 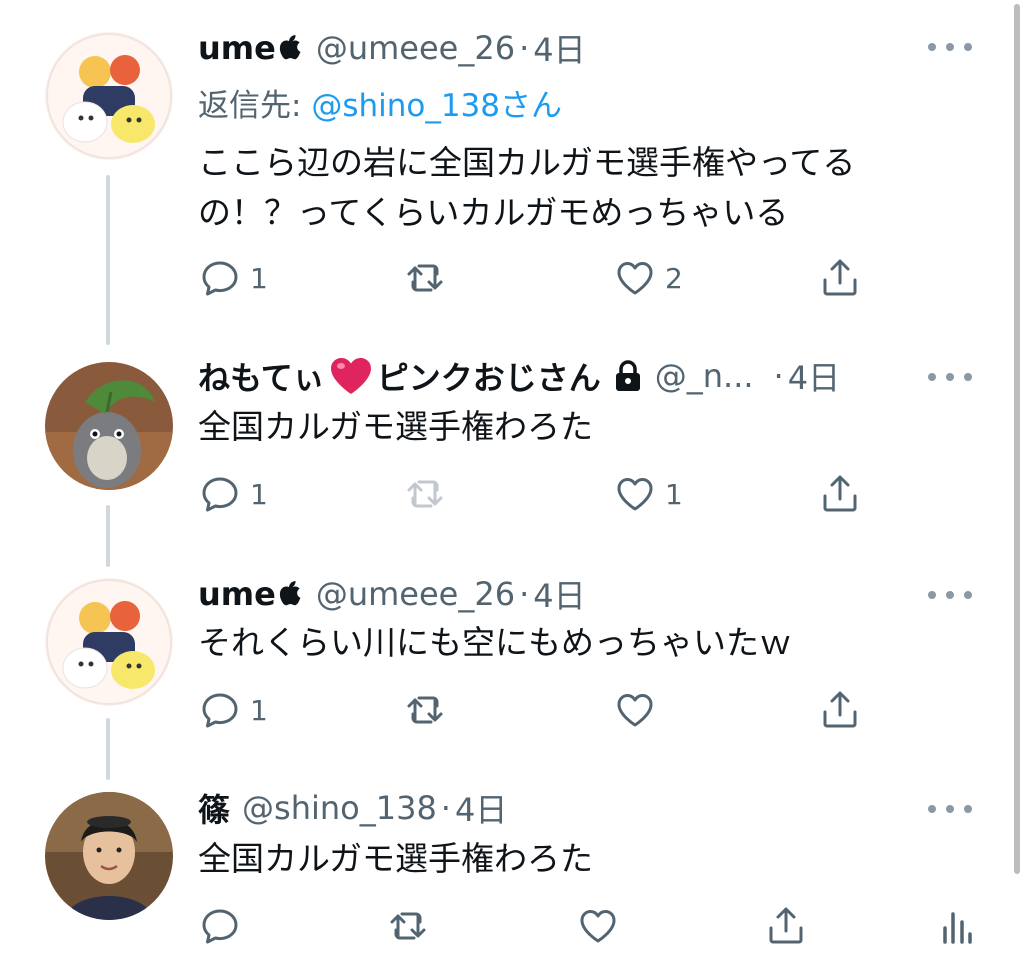 I want to click on tweet-header: 篠 @shino_138 · 4日, so click(x=352, y=808).